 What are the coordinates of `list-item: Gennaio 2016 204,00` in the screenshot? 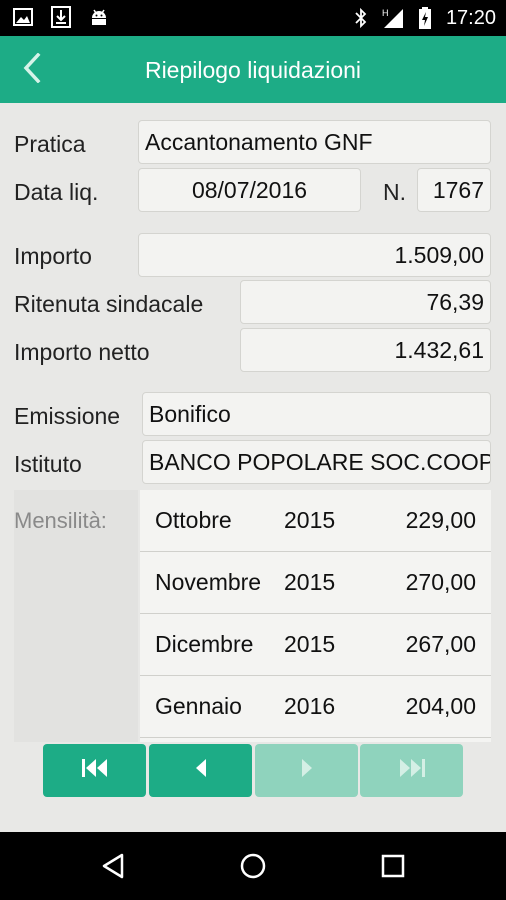 It's located at (315, 707).